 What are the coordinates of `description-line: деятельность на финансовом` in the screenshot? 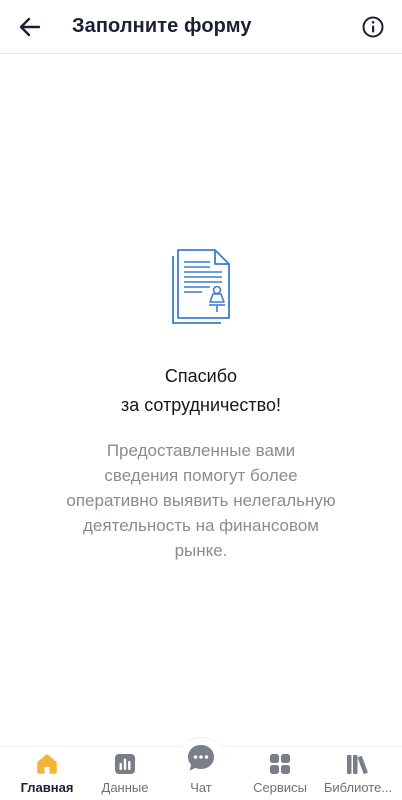 It's located at (201, 525).